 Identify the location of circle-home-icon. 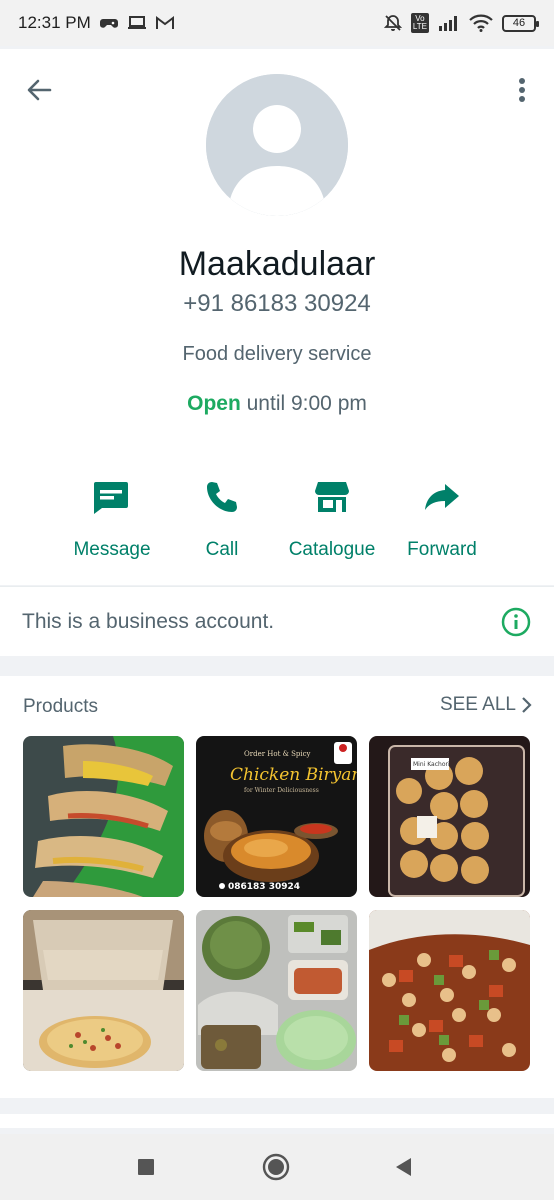
(276, 1167).